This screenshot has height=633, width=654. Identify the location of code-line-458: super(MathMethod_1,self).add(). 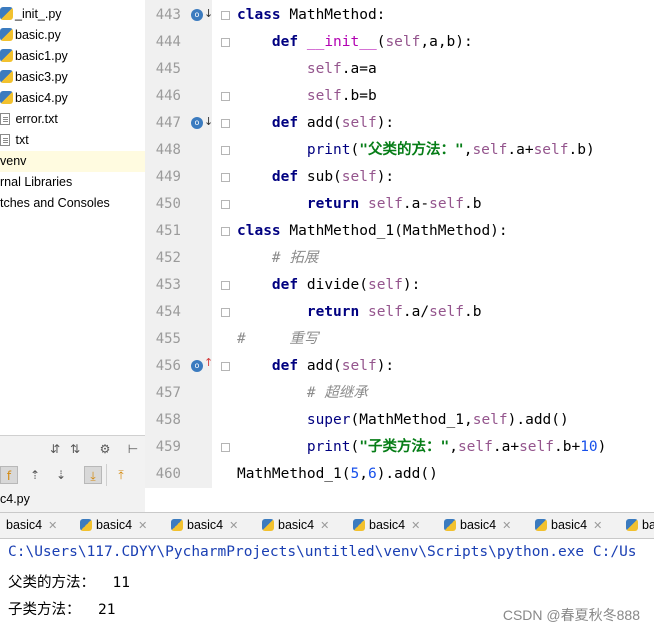
(437, 420).